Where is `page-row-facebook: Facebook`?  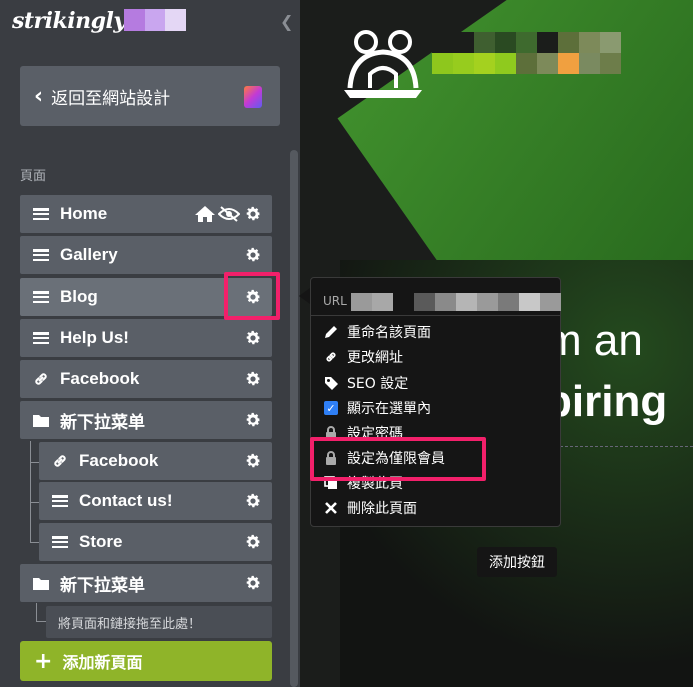
page-row-facebook: Facebook is located at coordinates (146, 379).